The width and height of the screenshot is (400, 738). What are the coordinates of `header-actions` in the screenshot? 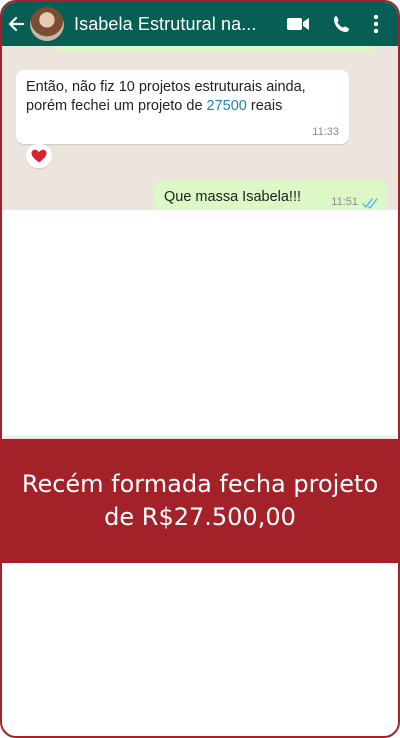 It's located at (332, 24).